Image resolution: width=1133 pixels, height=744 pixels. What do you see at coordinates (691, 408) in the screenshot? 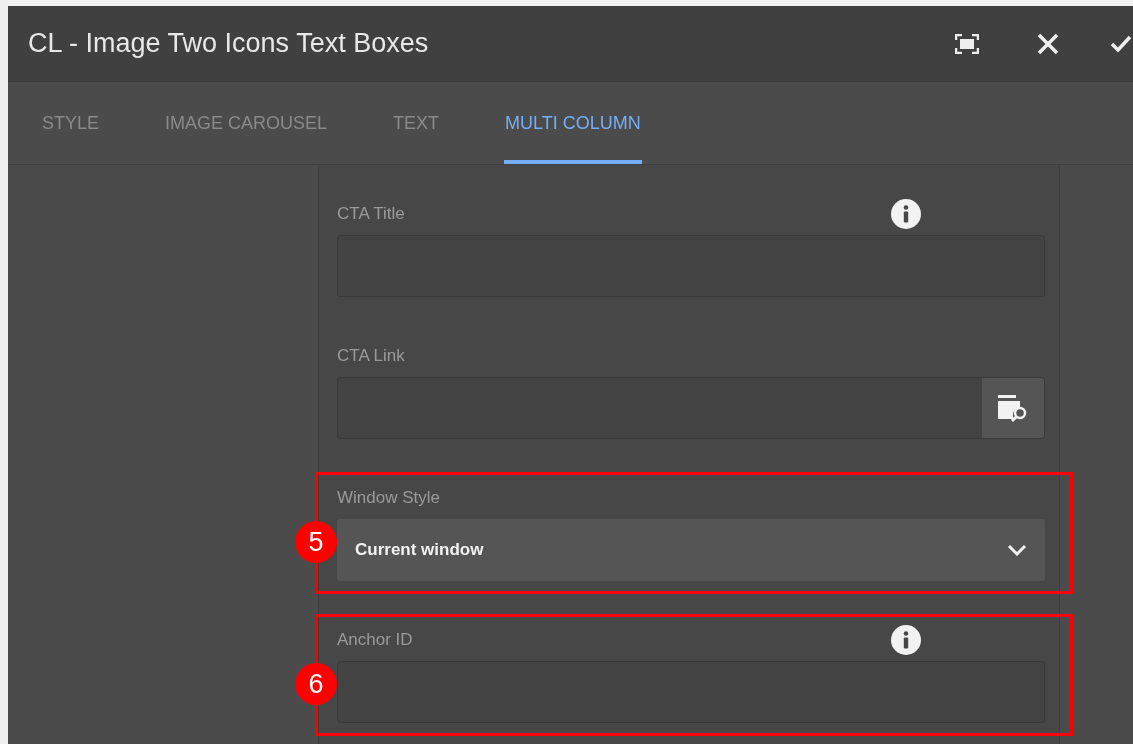
I see `path-field` at bounding box center [691, 408].